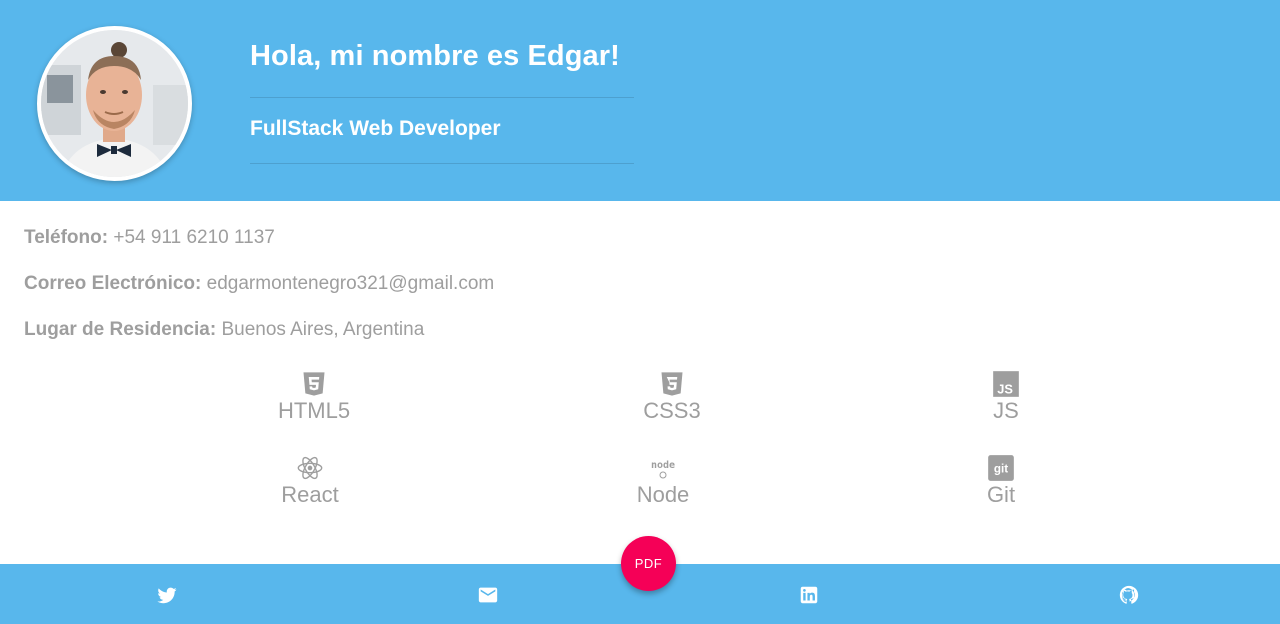 Image resolution: width=1280 pixels, height=624 pixels. I want to click on css3-icon, so click(672, 384).